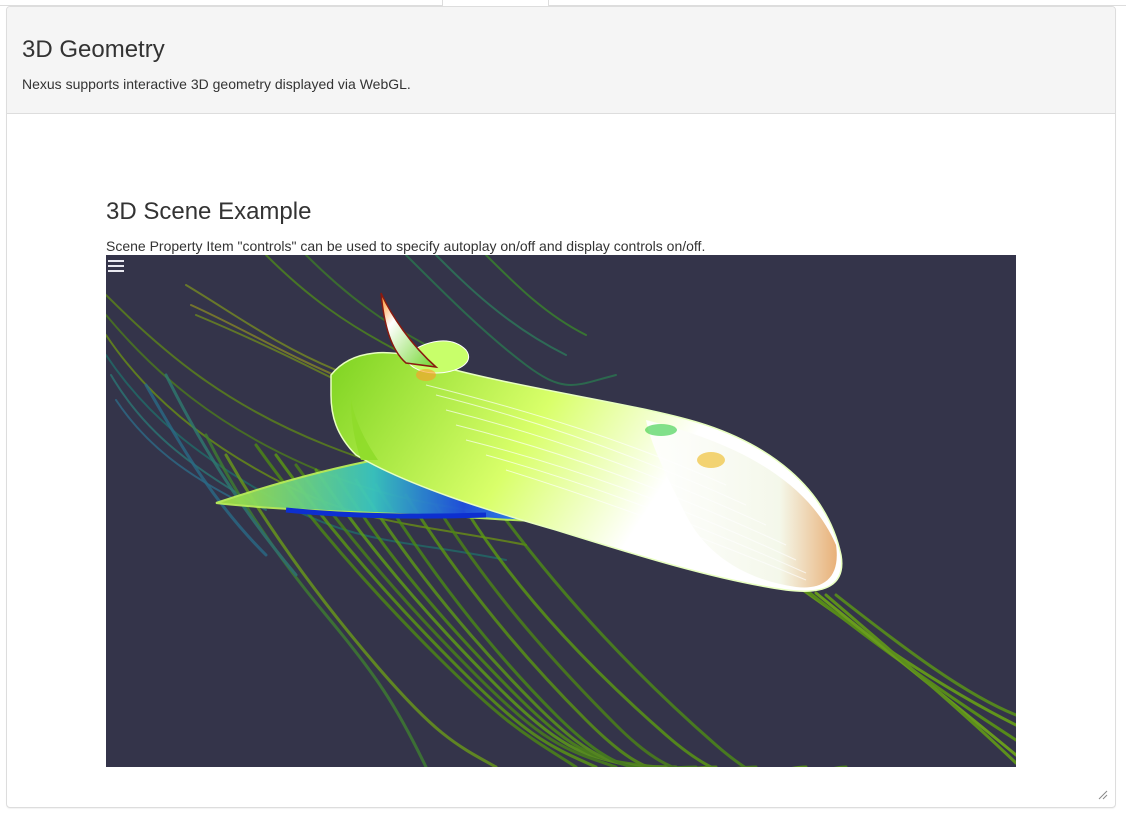 Image resolution: width=1126 pixels, height=819 pixels. What do you see at coordinates (209, 211) in the screenshot?
I see `scene-title: 3D Scene Example` at bounding box center [209, 211].